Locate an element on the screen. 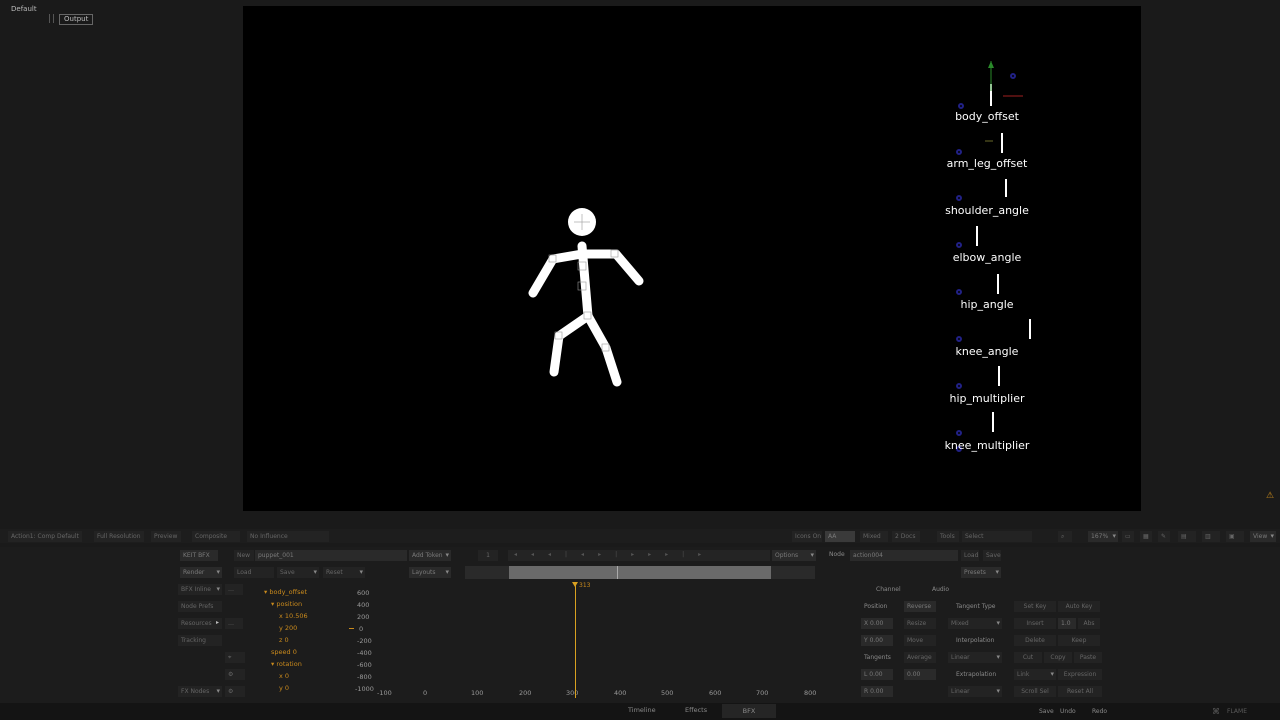  transport-controls: ◂◂◂|◂▸|▸▸▸|▸ is located at coordinates (639, 555).